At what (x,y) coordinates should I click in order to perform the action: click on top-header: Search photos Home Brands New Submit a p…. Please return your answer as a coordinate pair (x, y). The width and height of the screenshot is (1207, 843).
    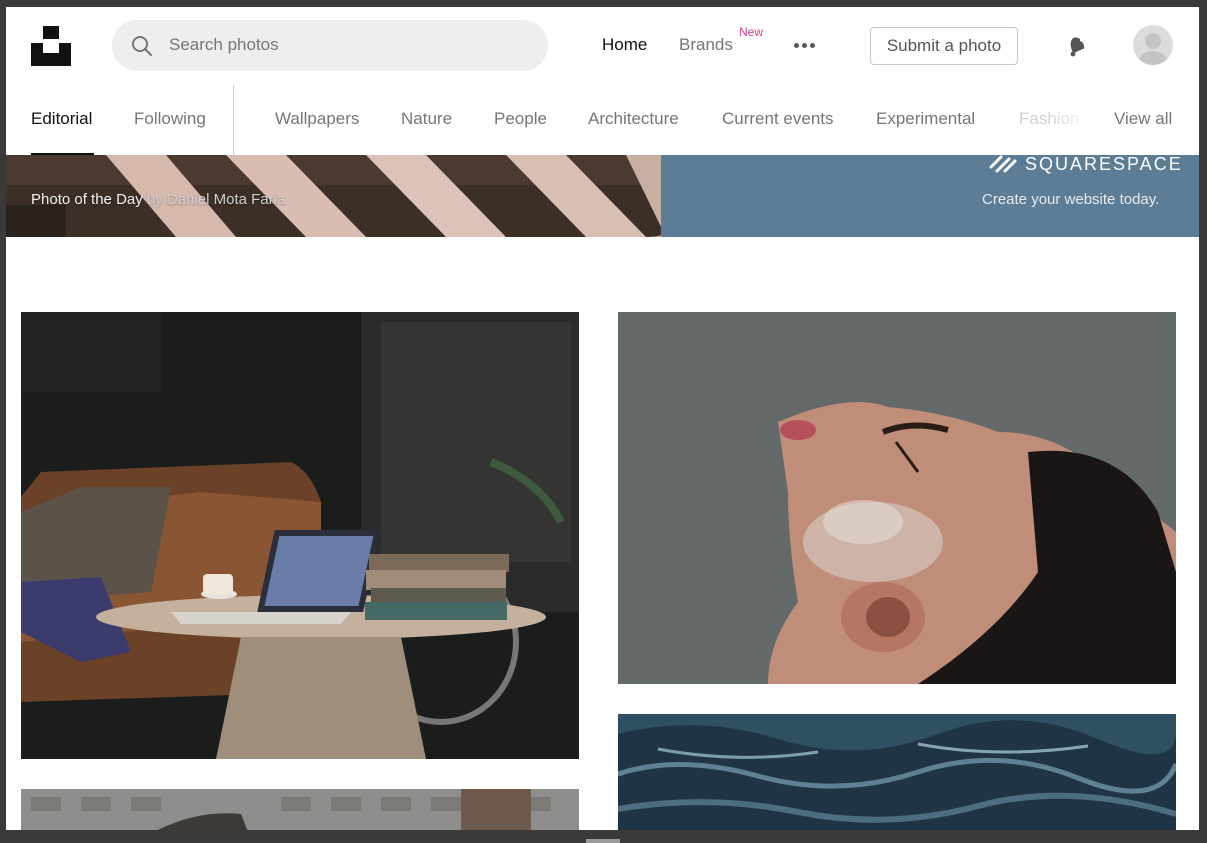
    Looking at the image, I should click on (602, 46).